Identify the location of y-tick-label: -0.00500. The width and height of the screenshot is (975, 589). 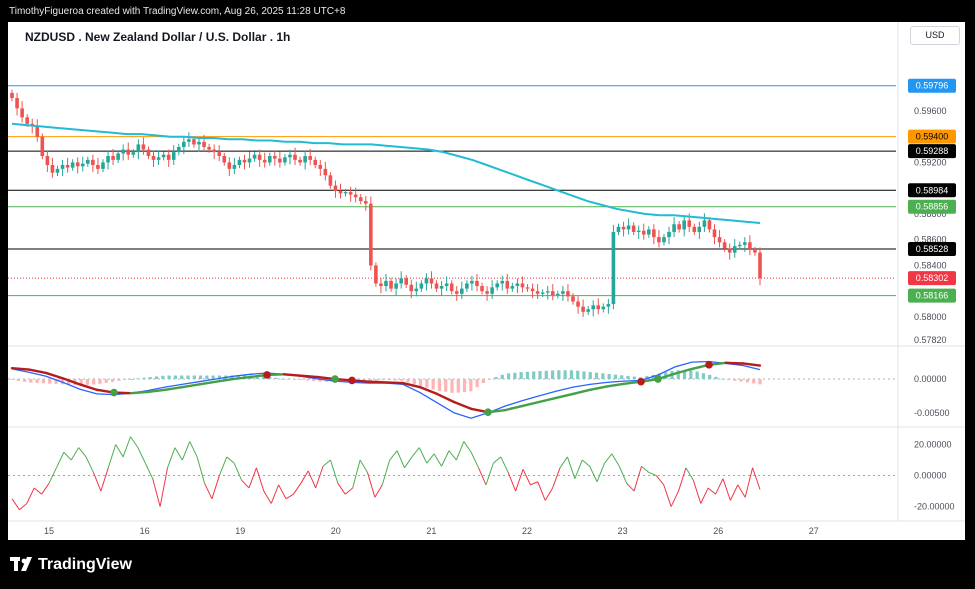
(932, 413).